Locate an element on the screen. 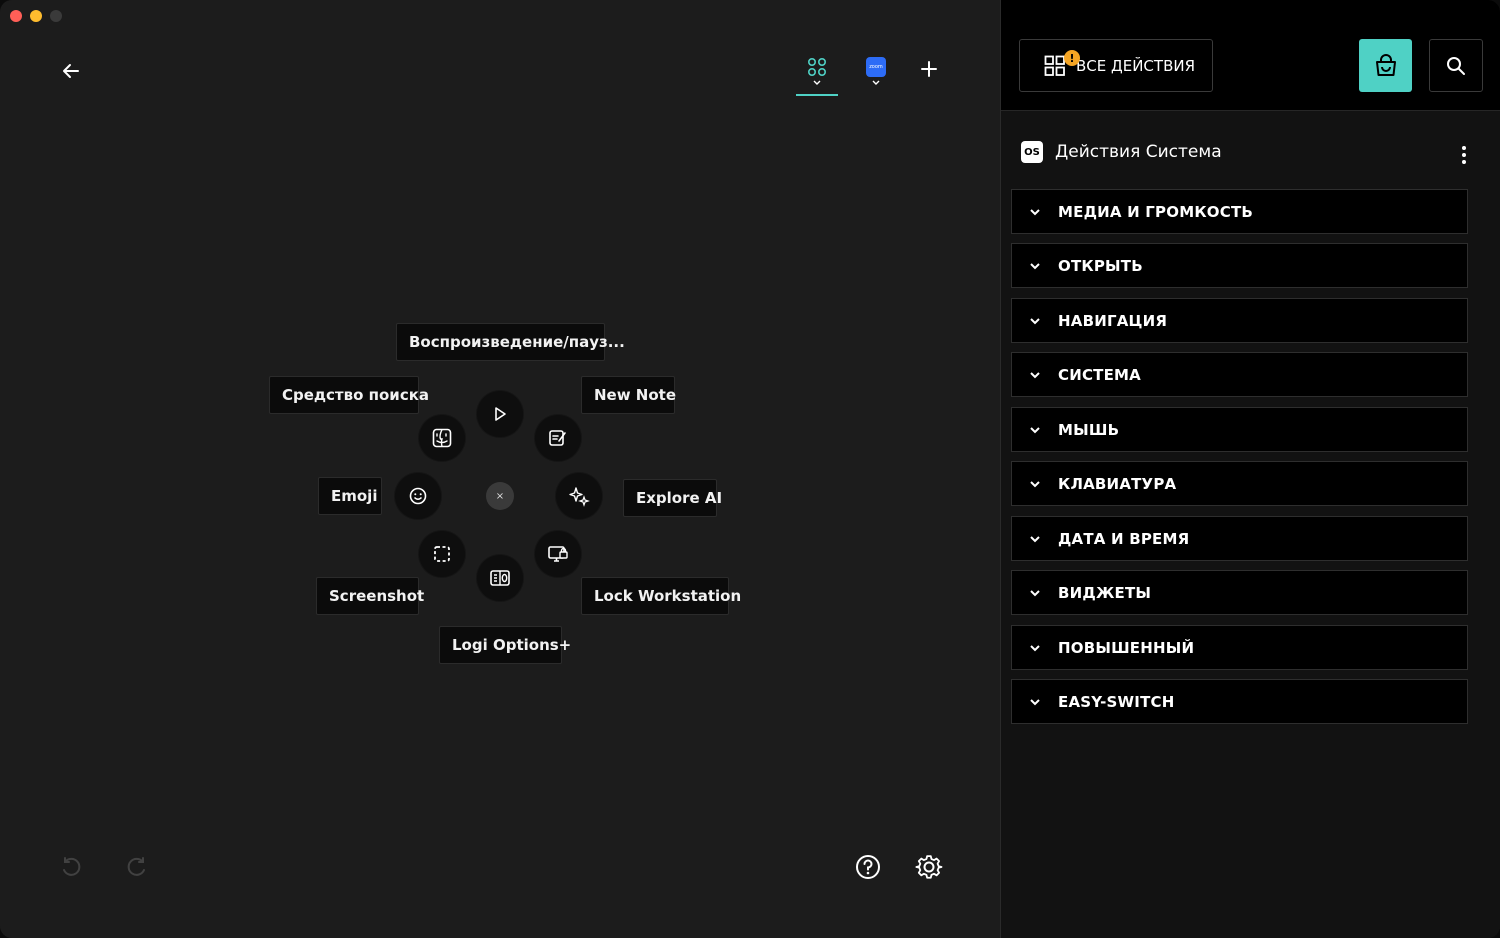 The image size is (1500, 938). category-advanced: ПОВЫШЕННЫЙ is located at coordinates (1239, 647).